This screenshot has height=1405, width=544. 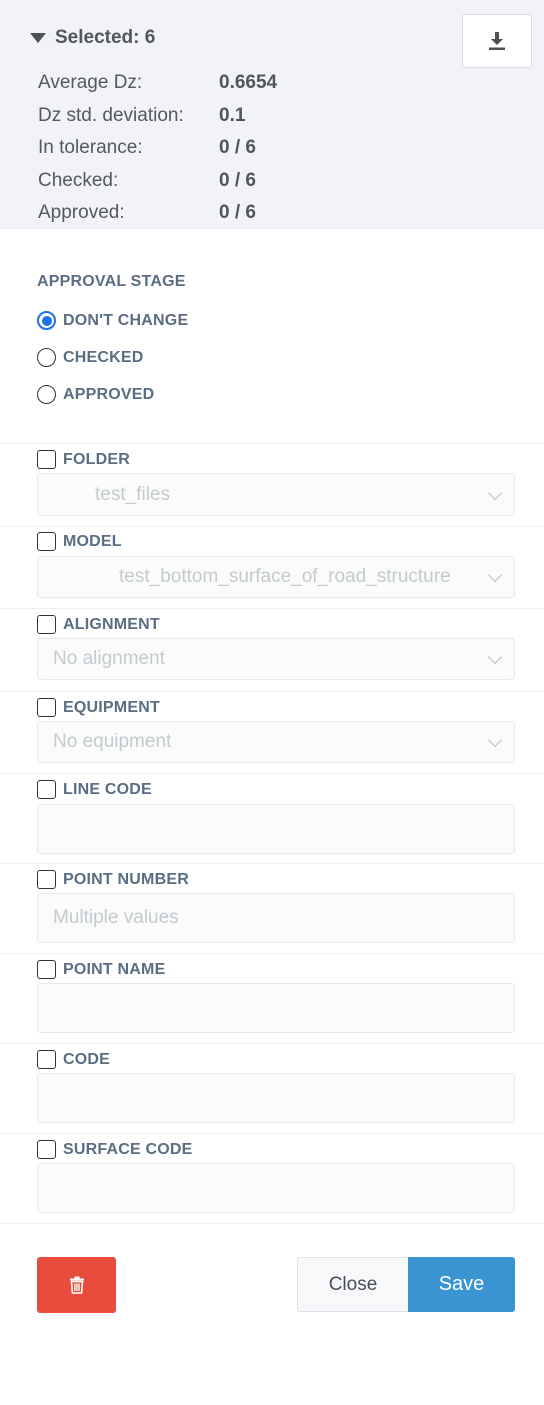 I want to click on model-select: test_bottom_surface_of_road_structure, so click(x=276, y=577).